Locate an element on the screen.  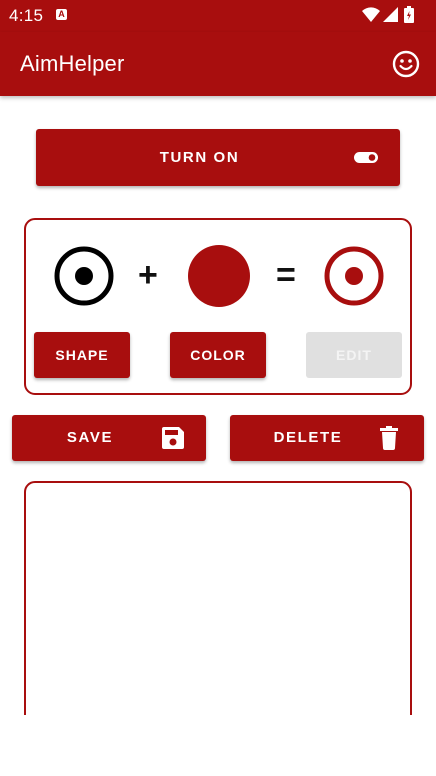
status-bar: 4:15 A is located at coordinates (218, 16).